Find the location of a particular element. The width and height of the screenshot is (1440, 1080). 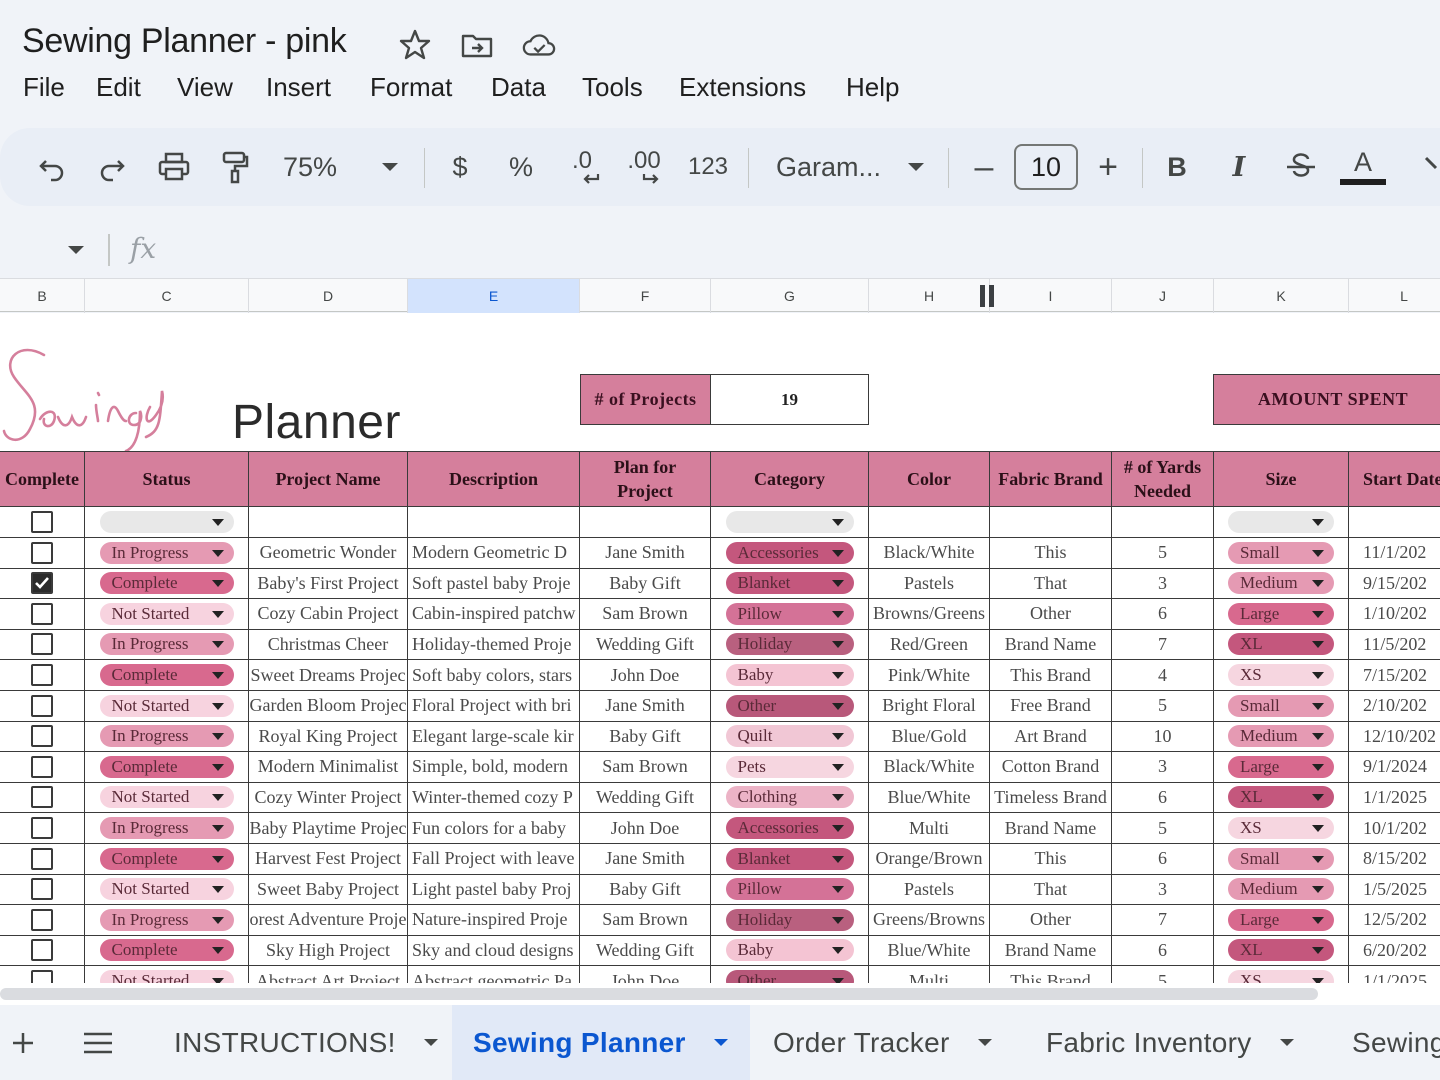

font-size-input: 10 is located at coordinates (1046, 167).